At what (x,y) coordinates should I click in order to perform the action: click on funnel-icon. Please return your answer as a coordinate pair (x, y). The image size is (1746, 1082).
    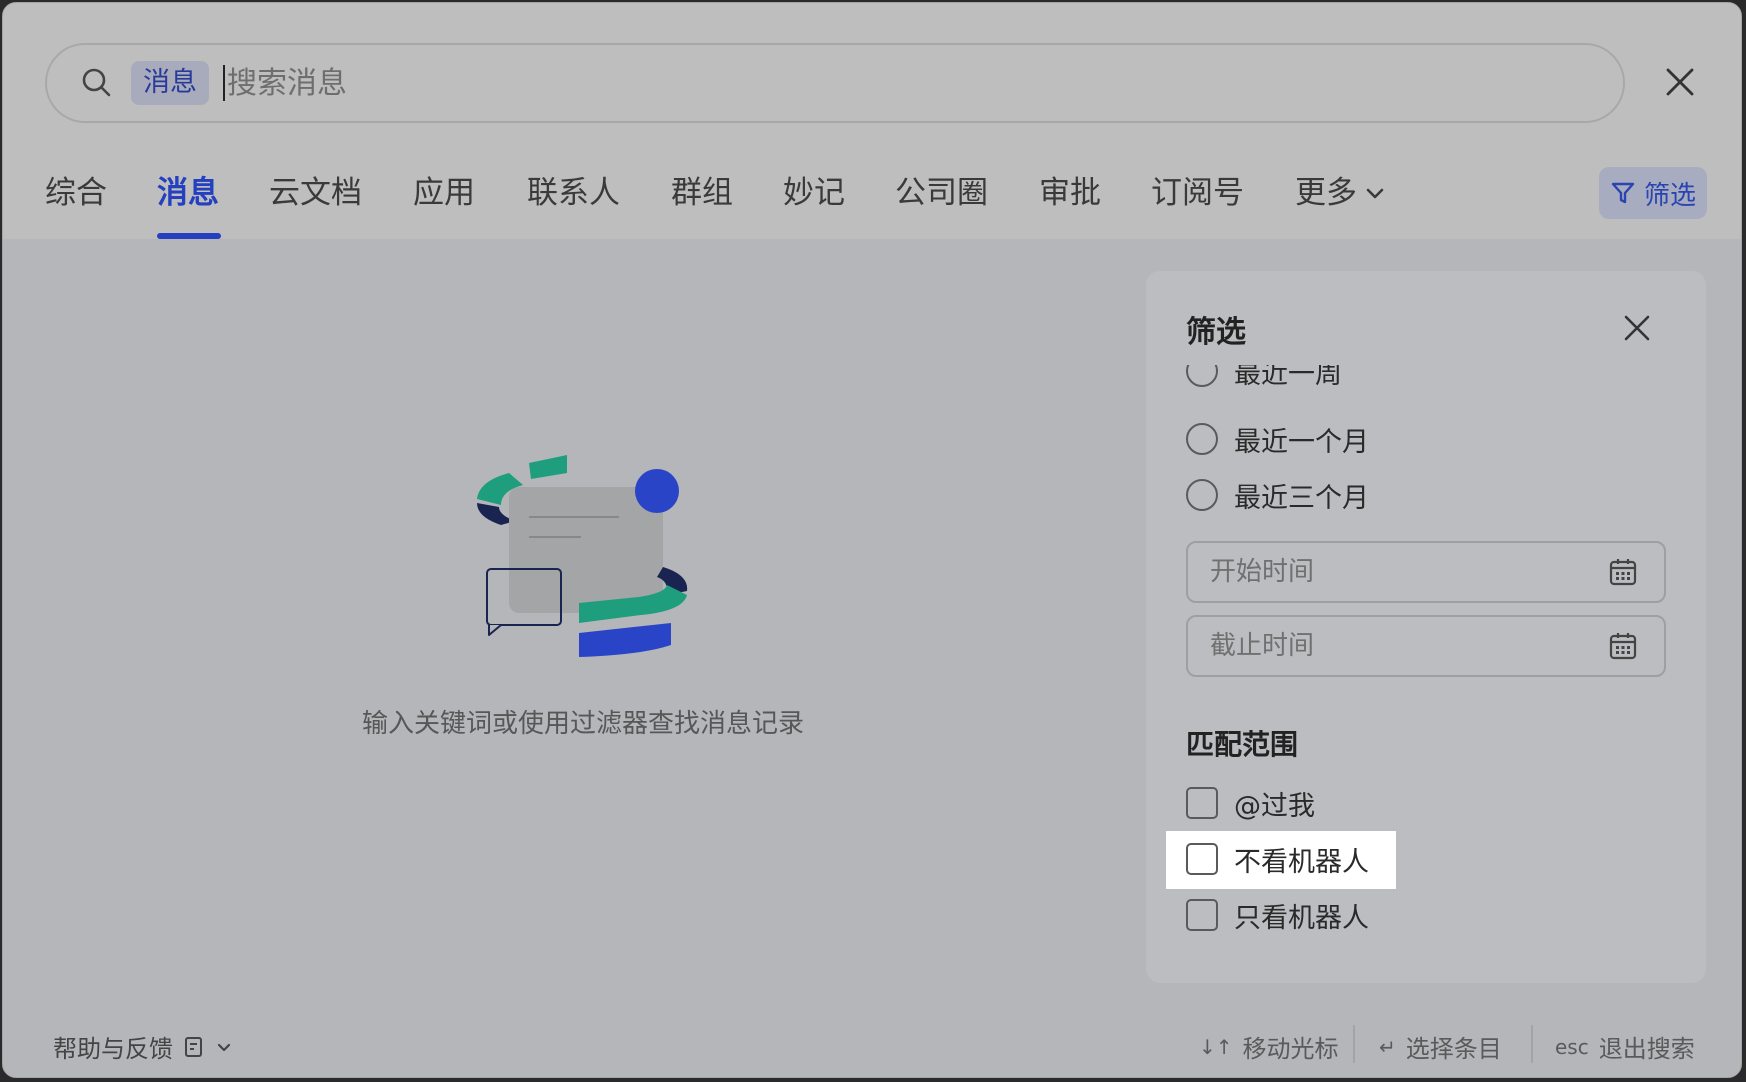
    Looking at the image, I should click on (1623, 193).